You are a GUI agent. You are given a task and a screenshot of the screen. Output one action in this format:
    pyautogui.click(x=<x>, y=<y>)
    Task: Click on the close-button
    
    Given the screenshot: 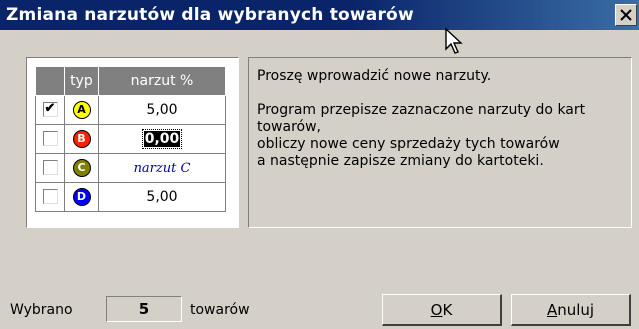 What is the action you would take?
    pyautogui.click(x=626, y=15)
    